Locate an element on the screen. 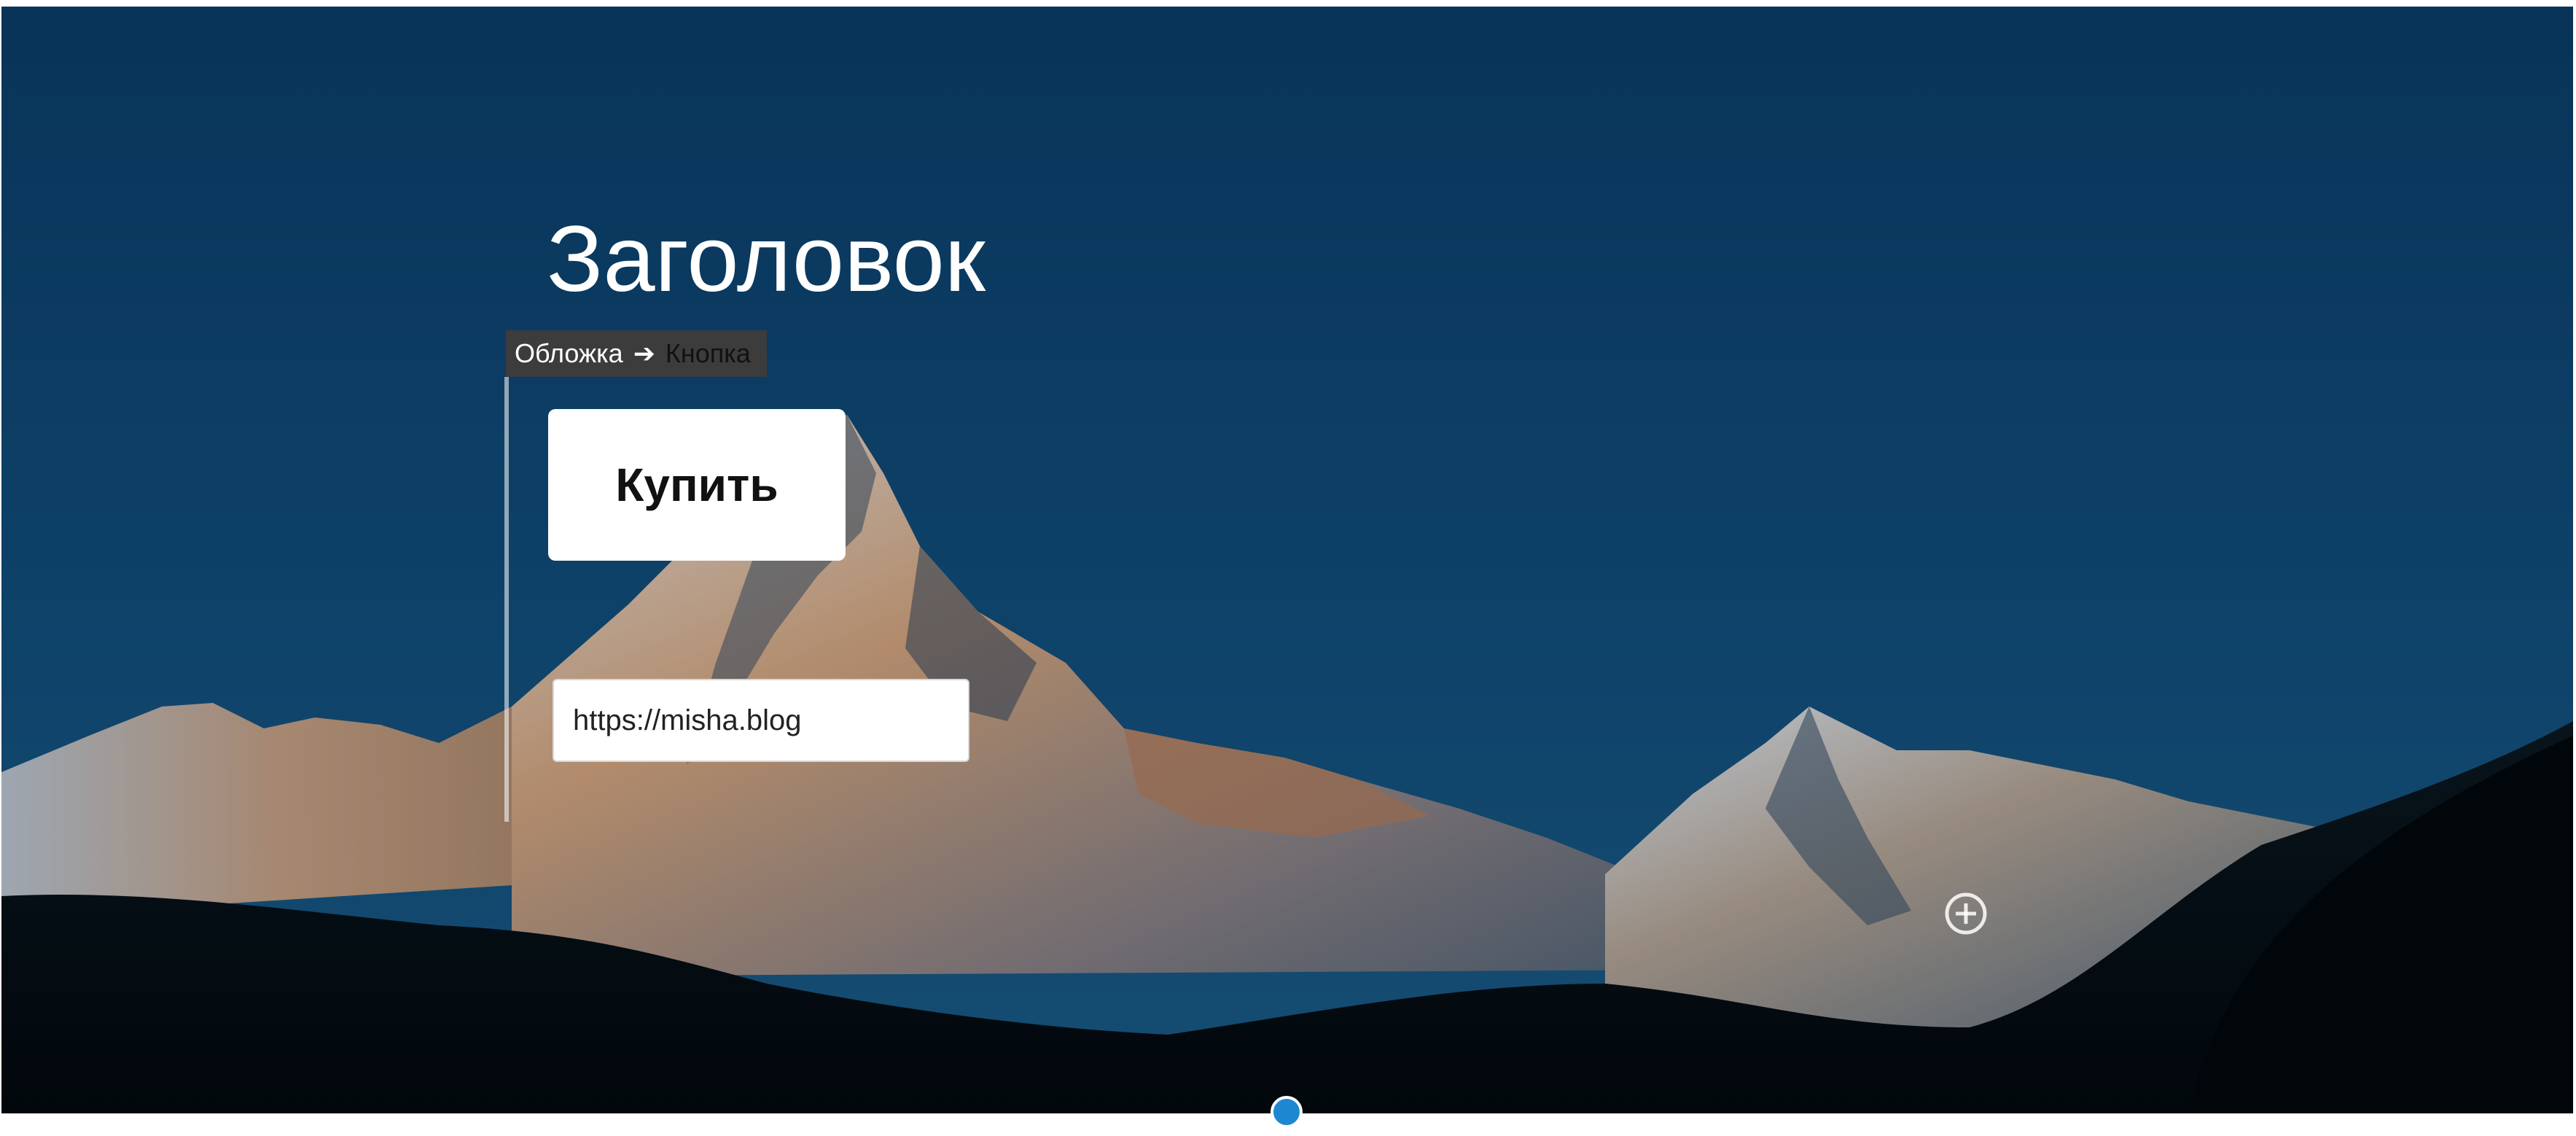 This screenshot has width=2576, height=1136. breadcrumb-arrow-icon: ➔ is located at coordinates (644, 353).